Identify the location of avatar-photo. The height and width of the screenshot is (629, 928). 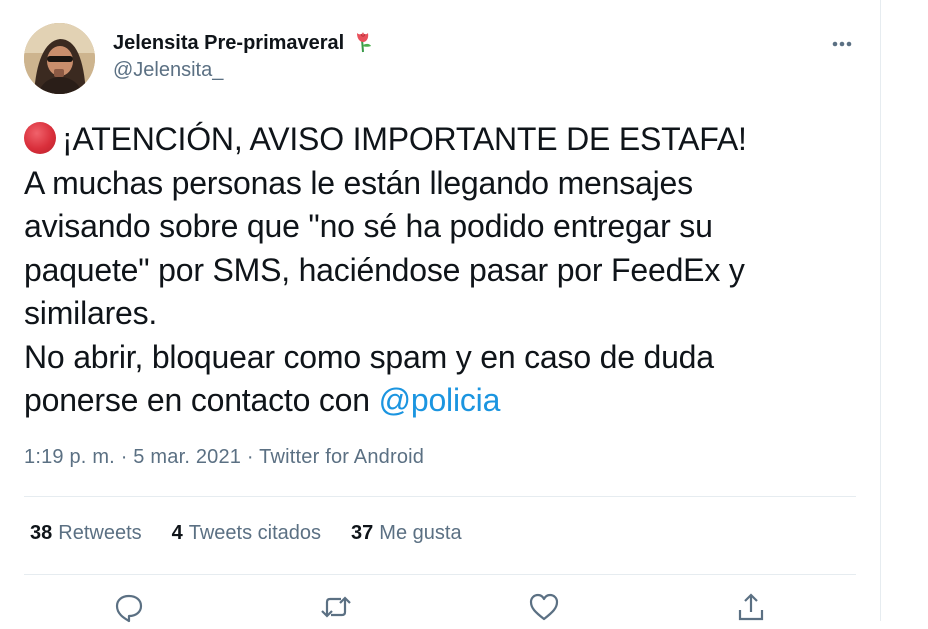
(59, 58).